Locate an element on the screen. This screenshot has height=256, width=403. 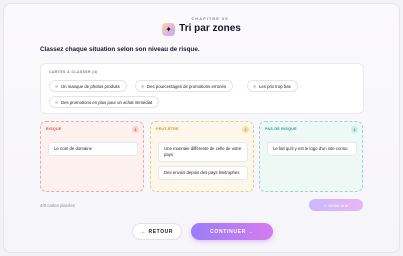
draggable-card: Un manque de photos produits is located at coordinates (88, 86).